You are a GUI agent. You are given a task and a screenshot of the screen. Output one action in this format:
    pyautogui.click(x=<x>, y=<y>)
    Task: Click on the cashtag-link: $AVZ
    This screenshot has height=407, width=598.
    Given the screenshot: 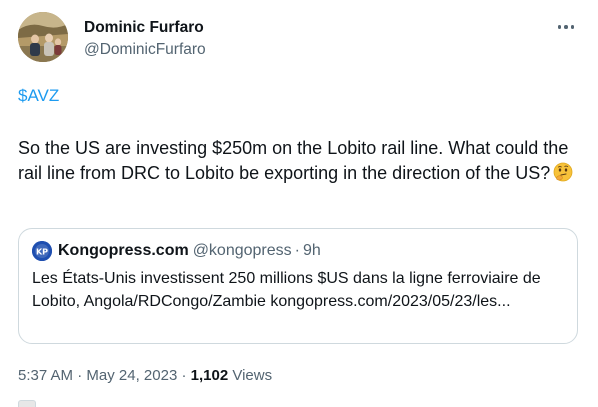 What is the action you would take?
    pyautogui.click(x=38, y=96)
    